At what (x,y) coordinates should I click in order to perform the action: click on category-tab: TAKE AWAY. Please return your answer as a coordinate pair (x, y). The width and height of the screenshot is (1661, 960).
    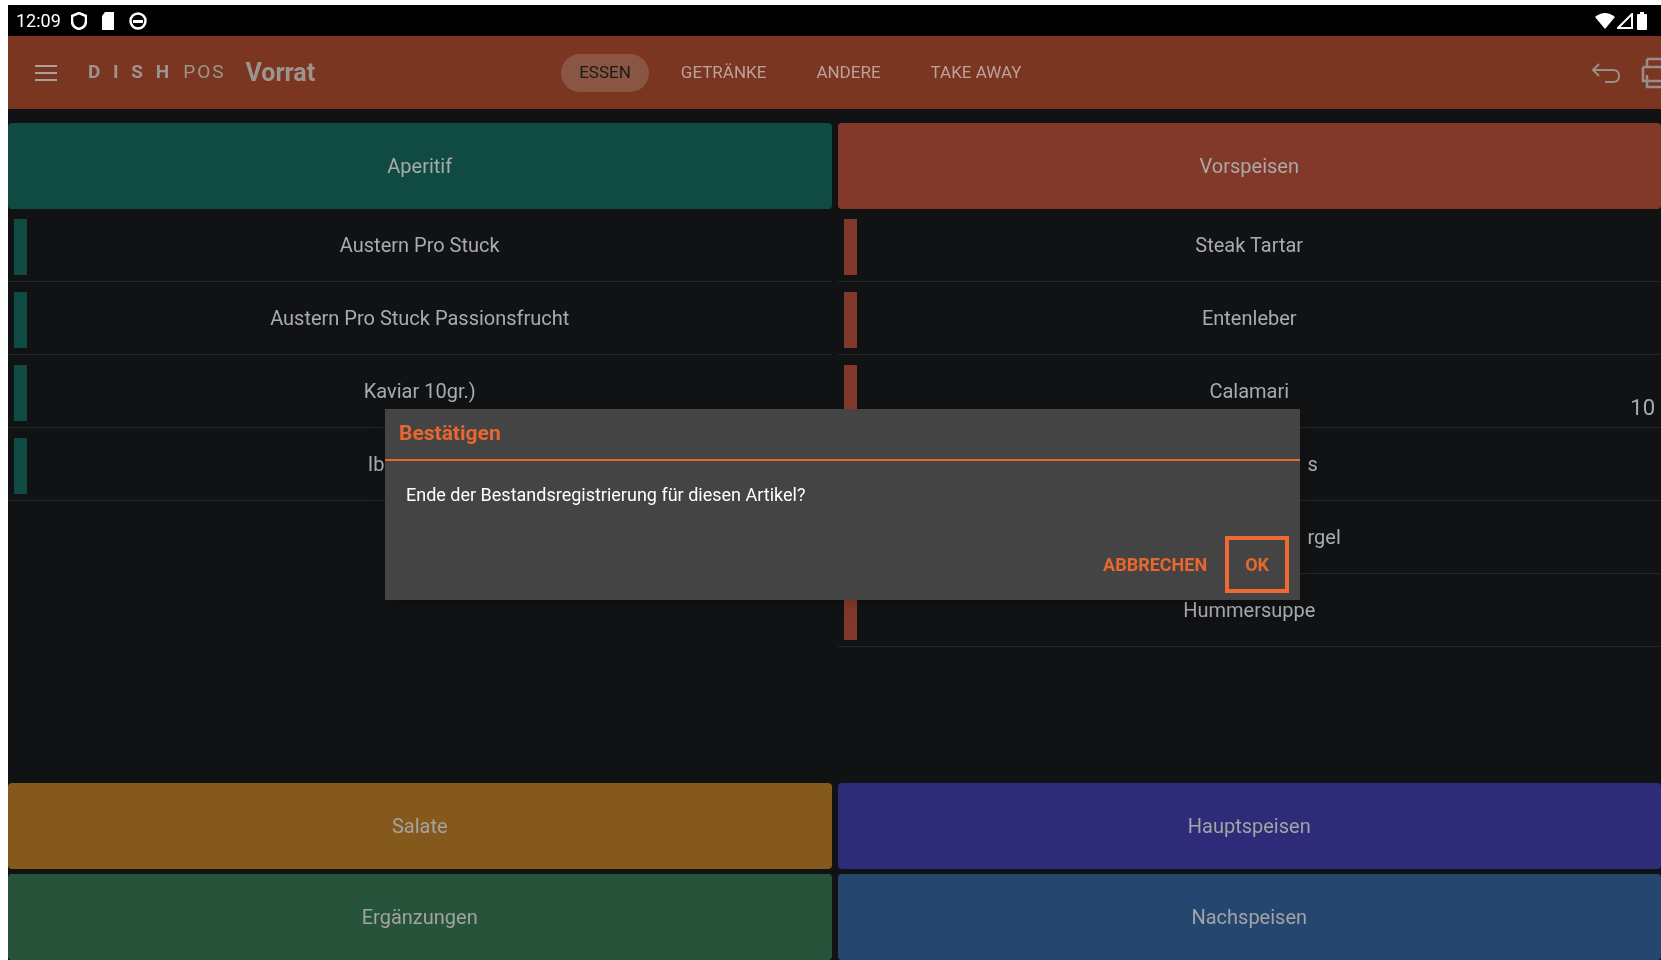
    Looking at the image, I should click on (976, 72).